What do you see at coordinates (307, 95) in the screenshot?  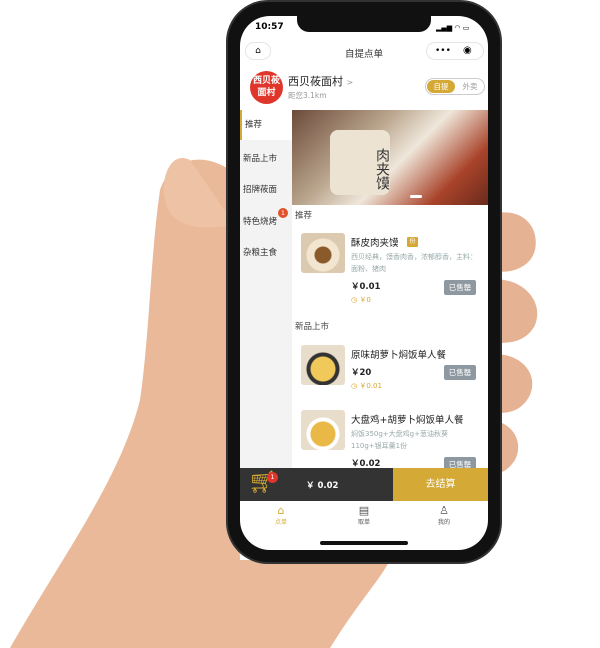 I see `shop-distance: 距您3.1km` at bounding box center [307, 95].